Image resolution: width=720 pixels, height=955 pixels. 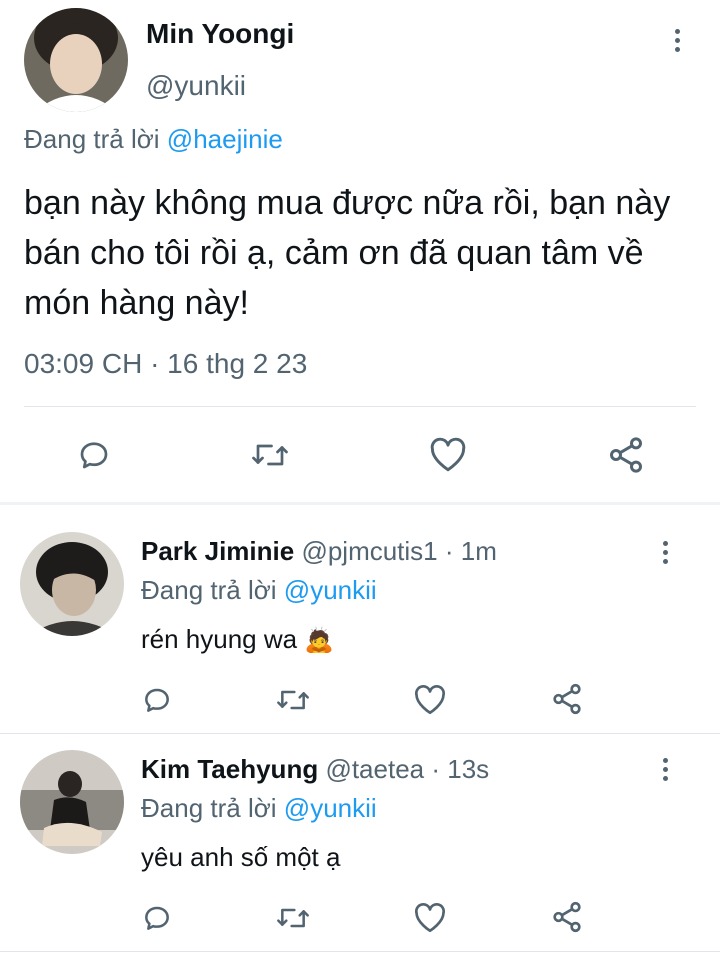 I want to click on reply-header: Park Jiminie @pjmcutis1 · 1m, so click(x=319, y=551).